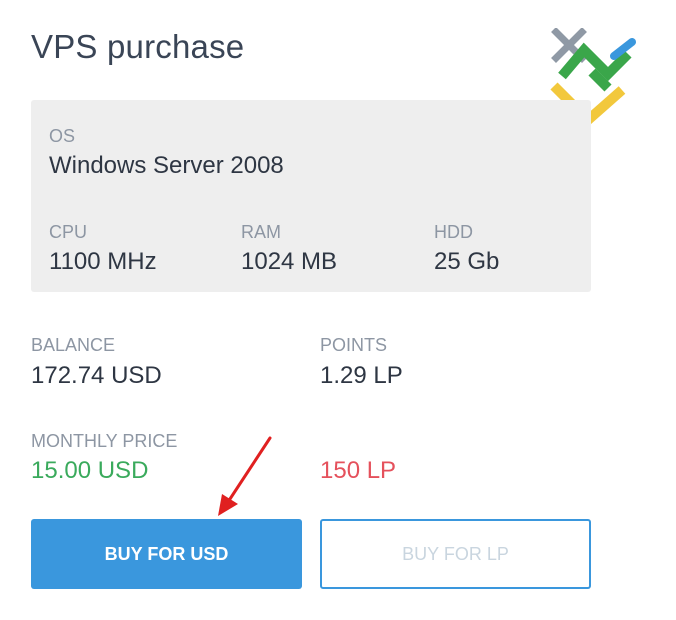  Describe the element at coordinates (455, 554) in the screenshot. I see `buy-lp-button: BUY FOR LP` at that location.